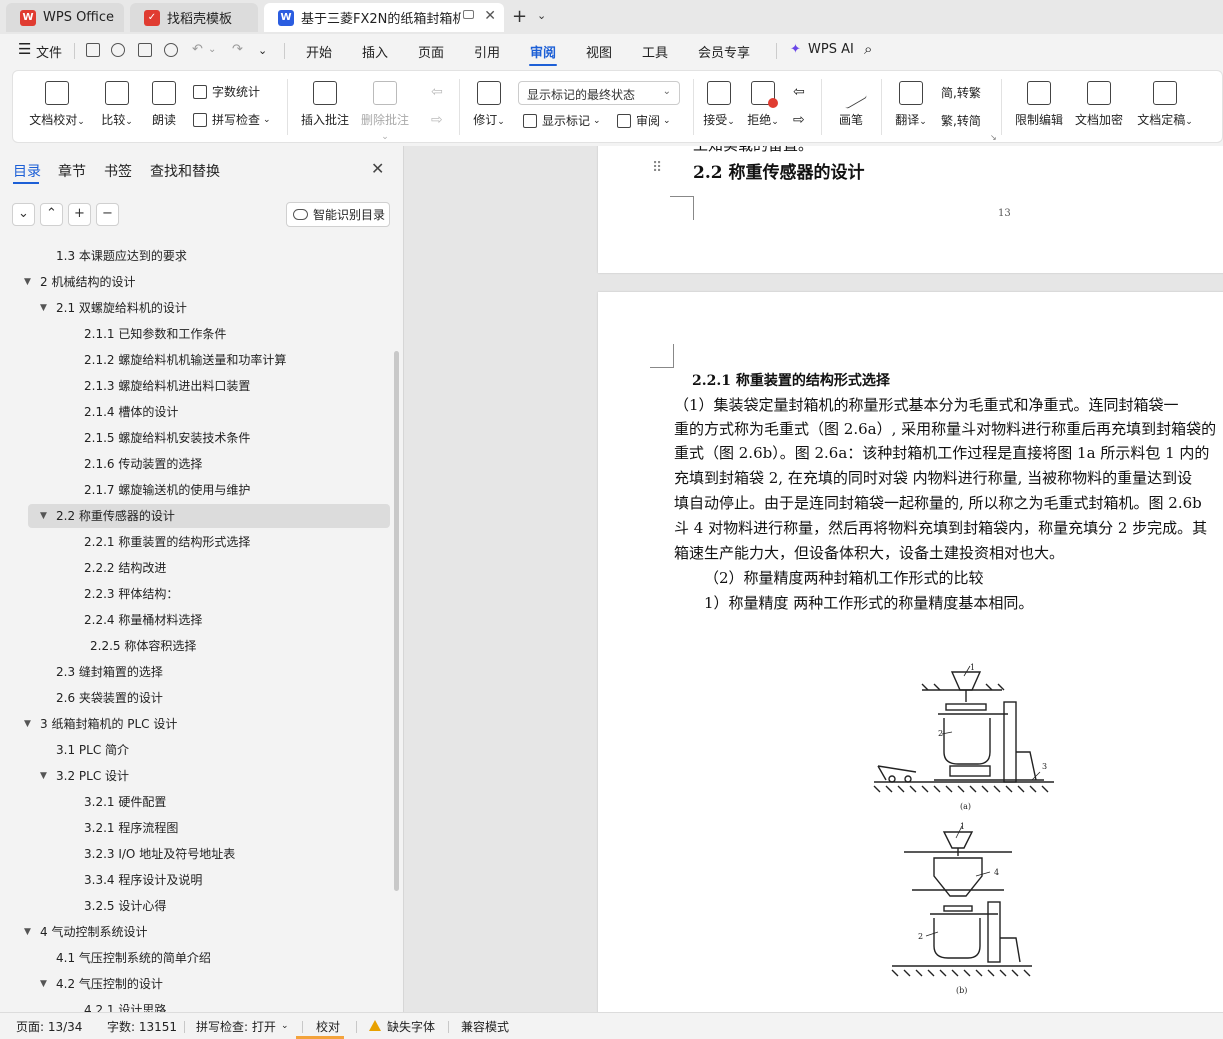 This screenshot has height=1039, width=1223. What do you see at coordinates (719, 104) in the screenshot?
I see `accept-button: 接受⌄` at bounding box center [719, 104].